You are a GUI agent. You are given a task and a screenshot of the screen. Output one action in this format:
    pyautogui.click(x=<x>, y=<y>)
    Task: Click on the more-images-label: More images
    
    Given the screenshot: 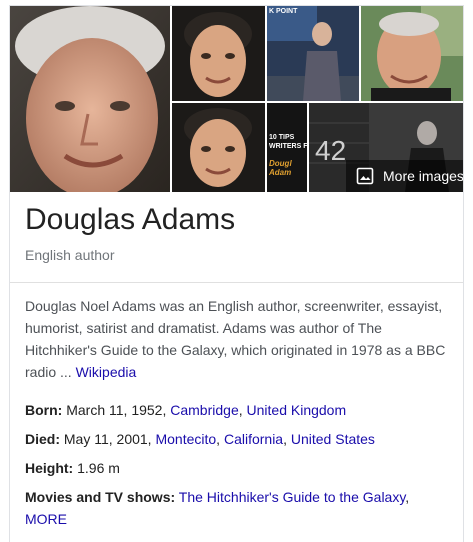 What is the action you would take?
    pyautogui.click(x=423, y=176)
    